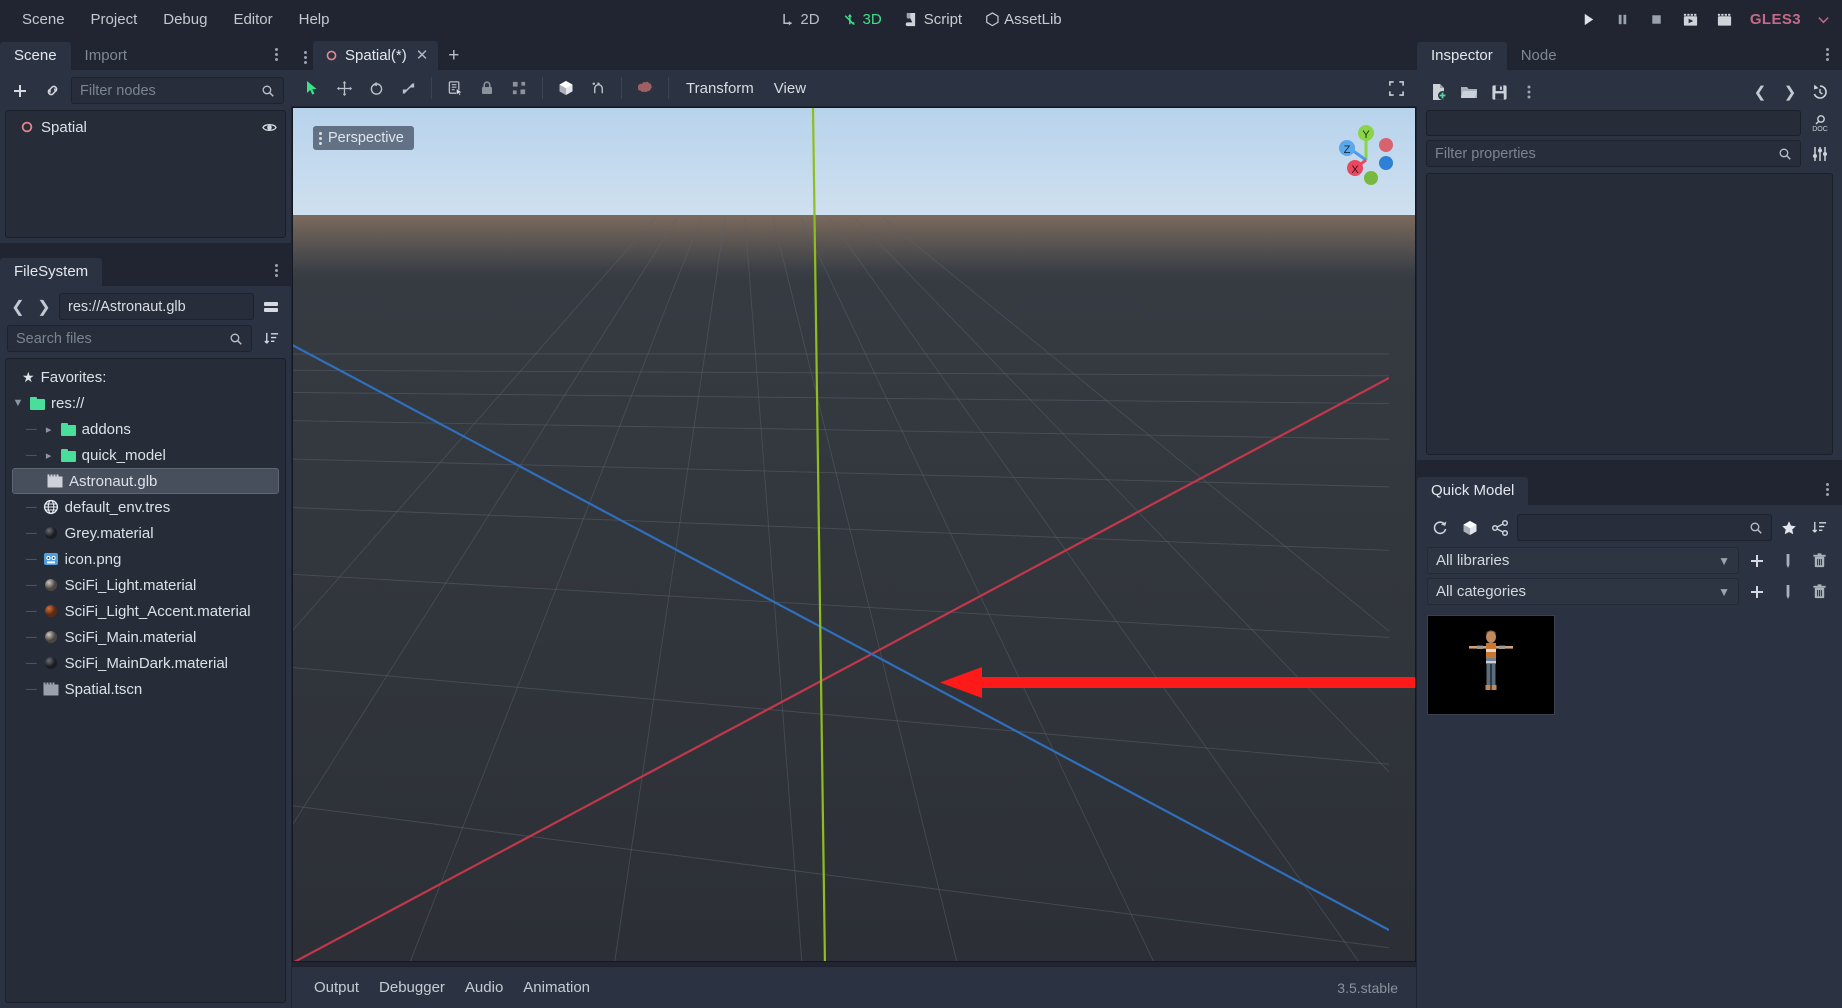 The image size is (1842, 1008). I want to click on scale-mode-icon, so click(408, 88).